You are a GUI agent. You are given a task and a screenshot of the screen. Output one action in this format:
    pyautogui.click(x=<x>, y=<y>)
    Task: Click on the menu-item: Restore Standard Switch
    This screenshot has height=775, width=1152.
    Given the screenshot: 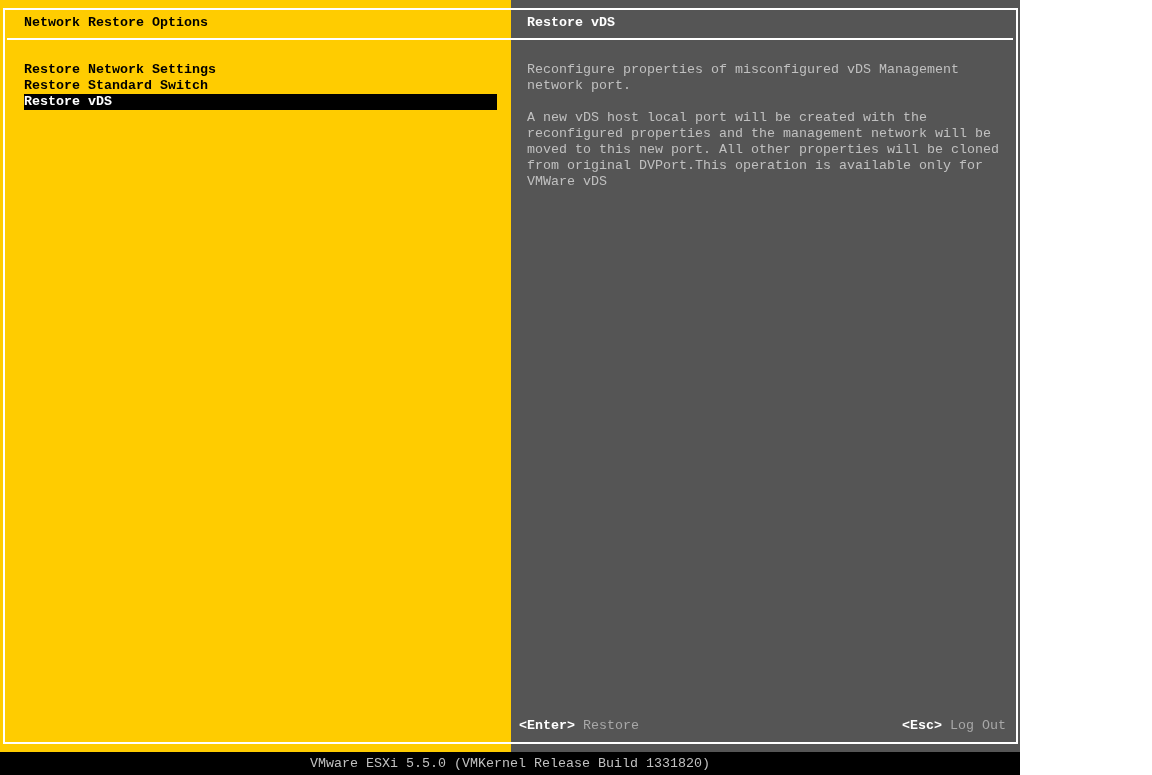 What is the action you would take?
    pyautogui.click(x=260, y=86)
    